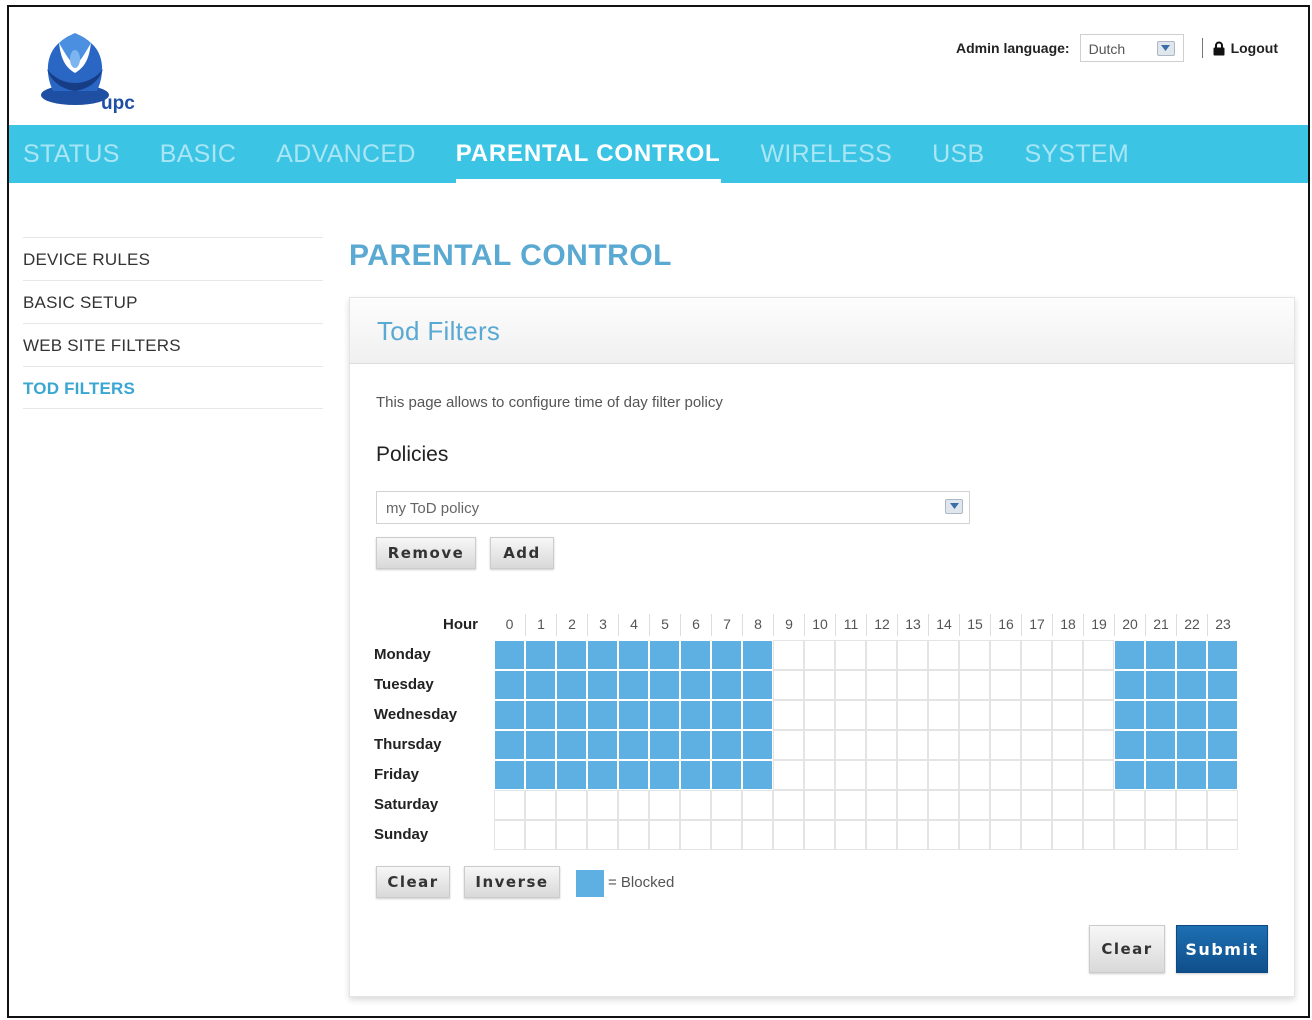 Image resolution: width=1312 pixels, height=1020 pixels. What do you see at coordinates (1165, 48) in the screenshot?
I see `chevron-down-icon` at bounding box center [1165, 48].